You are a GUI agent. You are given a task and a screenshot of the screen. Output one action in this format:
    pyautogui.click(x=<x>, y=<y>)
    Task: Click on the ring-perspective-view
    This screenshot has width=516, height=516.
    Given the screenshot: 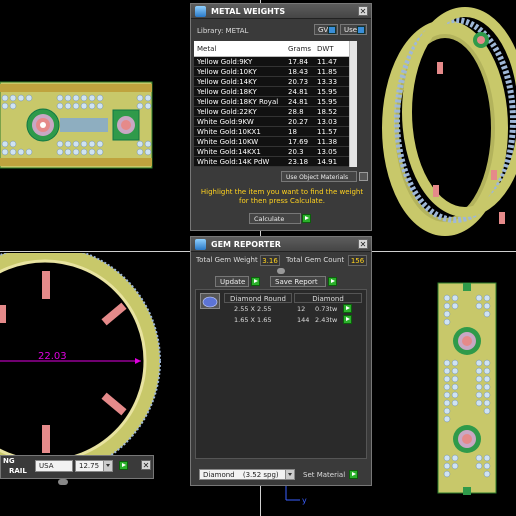 What is the action you would take?
    pyautogui.click(x=449, y=121)
    